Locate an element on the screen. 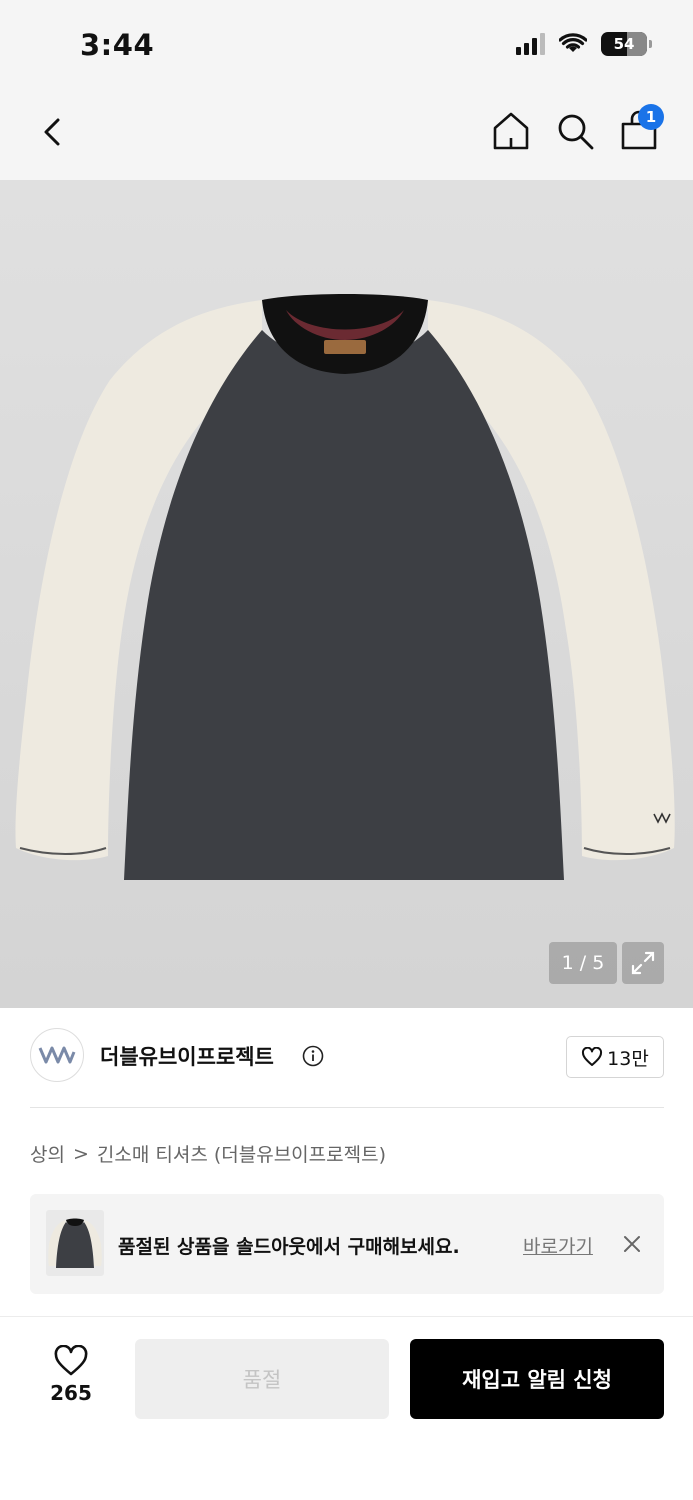  status-bar: 3:44 54 is located at coordinates (346, 44).